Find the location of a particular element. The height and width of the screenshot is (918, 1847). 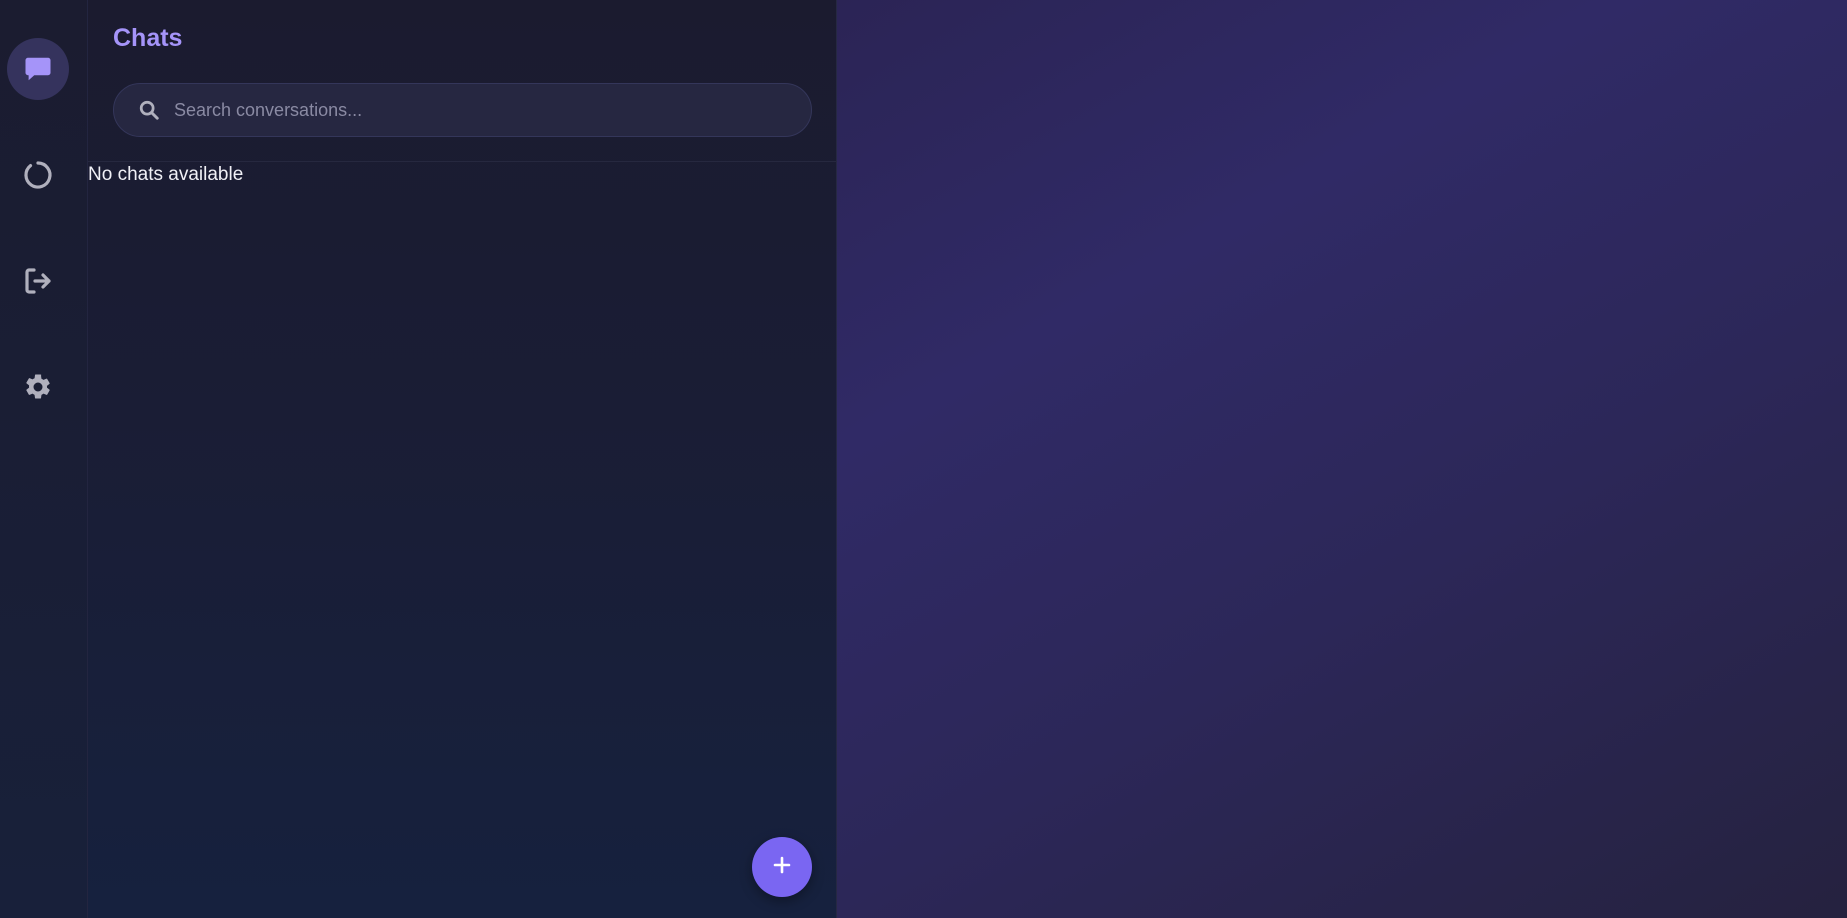

divider is located at coordinates (462, 161).